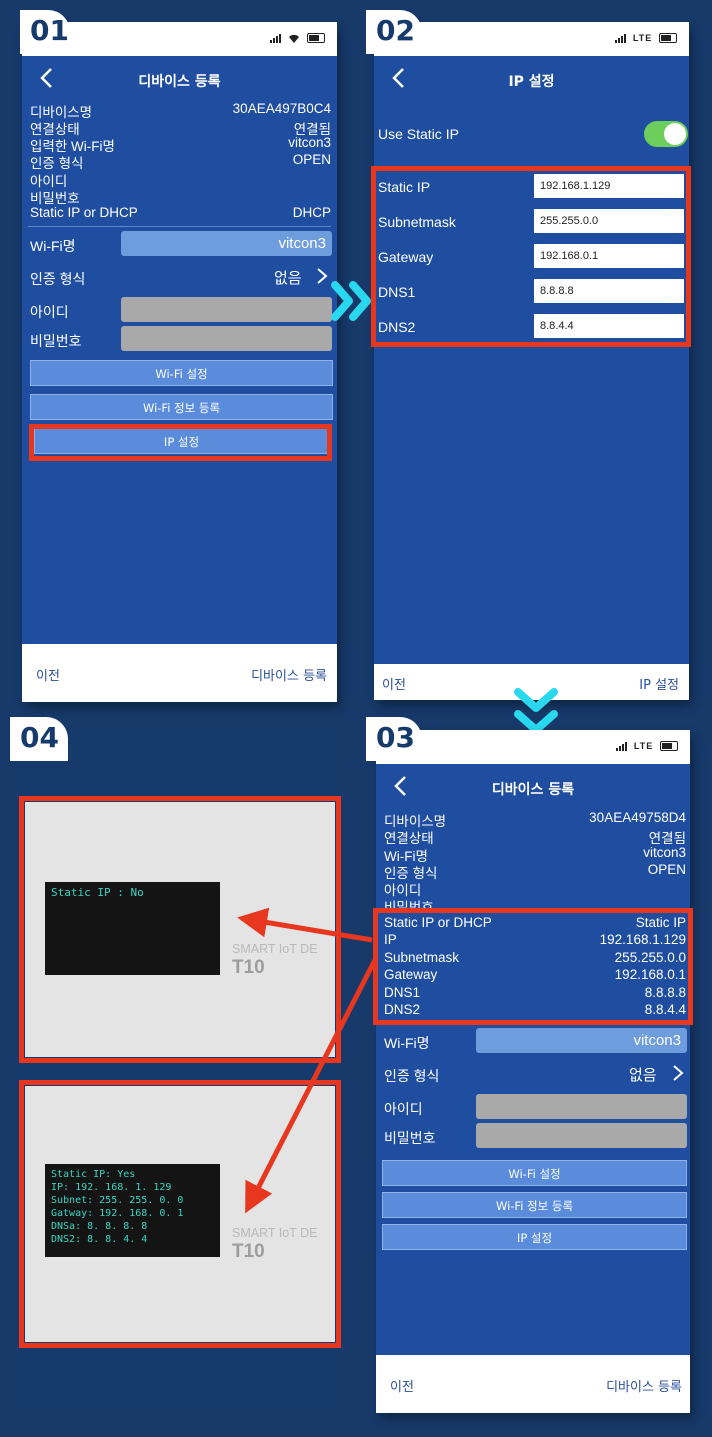 The height and width of the screenshot is (1437, 712). What do you see at coordinates (305, 925) in the screenshot?
I see `arrow-to-top-device` at bounding box center [305, 925].